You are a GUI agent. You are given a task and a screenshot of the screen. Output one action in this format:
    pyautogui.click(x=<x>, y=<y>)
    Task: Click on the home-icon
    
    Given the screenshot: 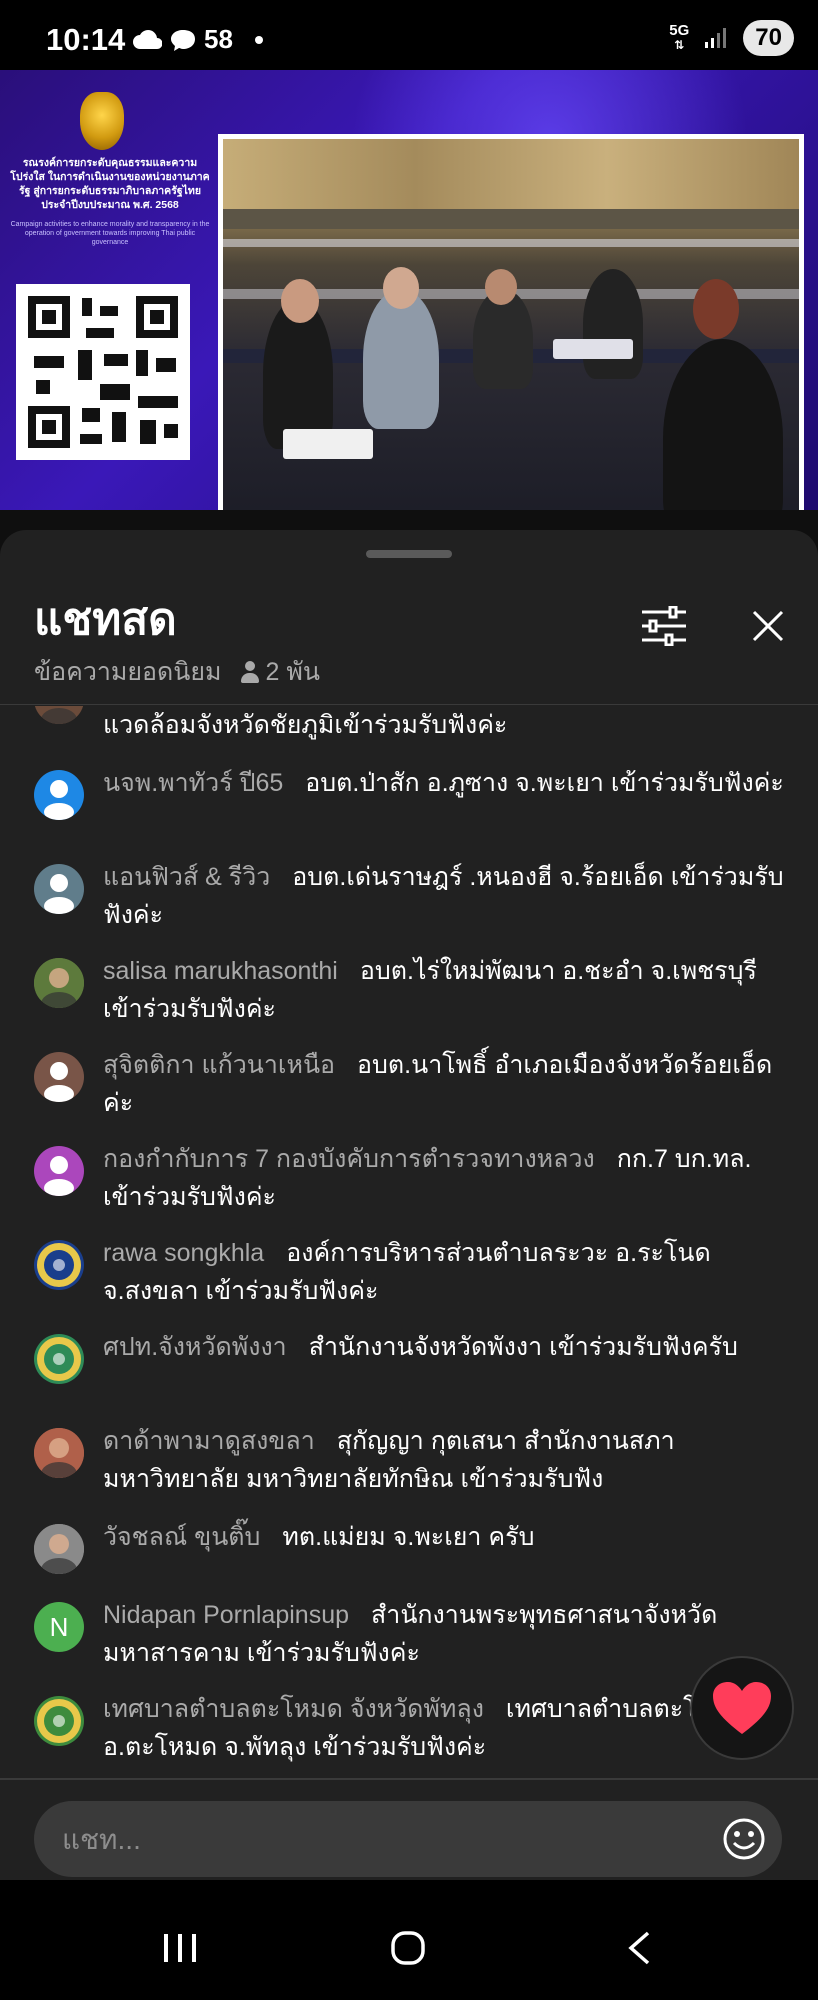 What is the action you would take?
    pyautogui.click(x=408, y=1948)
    